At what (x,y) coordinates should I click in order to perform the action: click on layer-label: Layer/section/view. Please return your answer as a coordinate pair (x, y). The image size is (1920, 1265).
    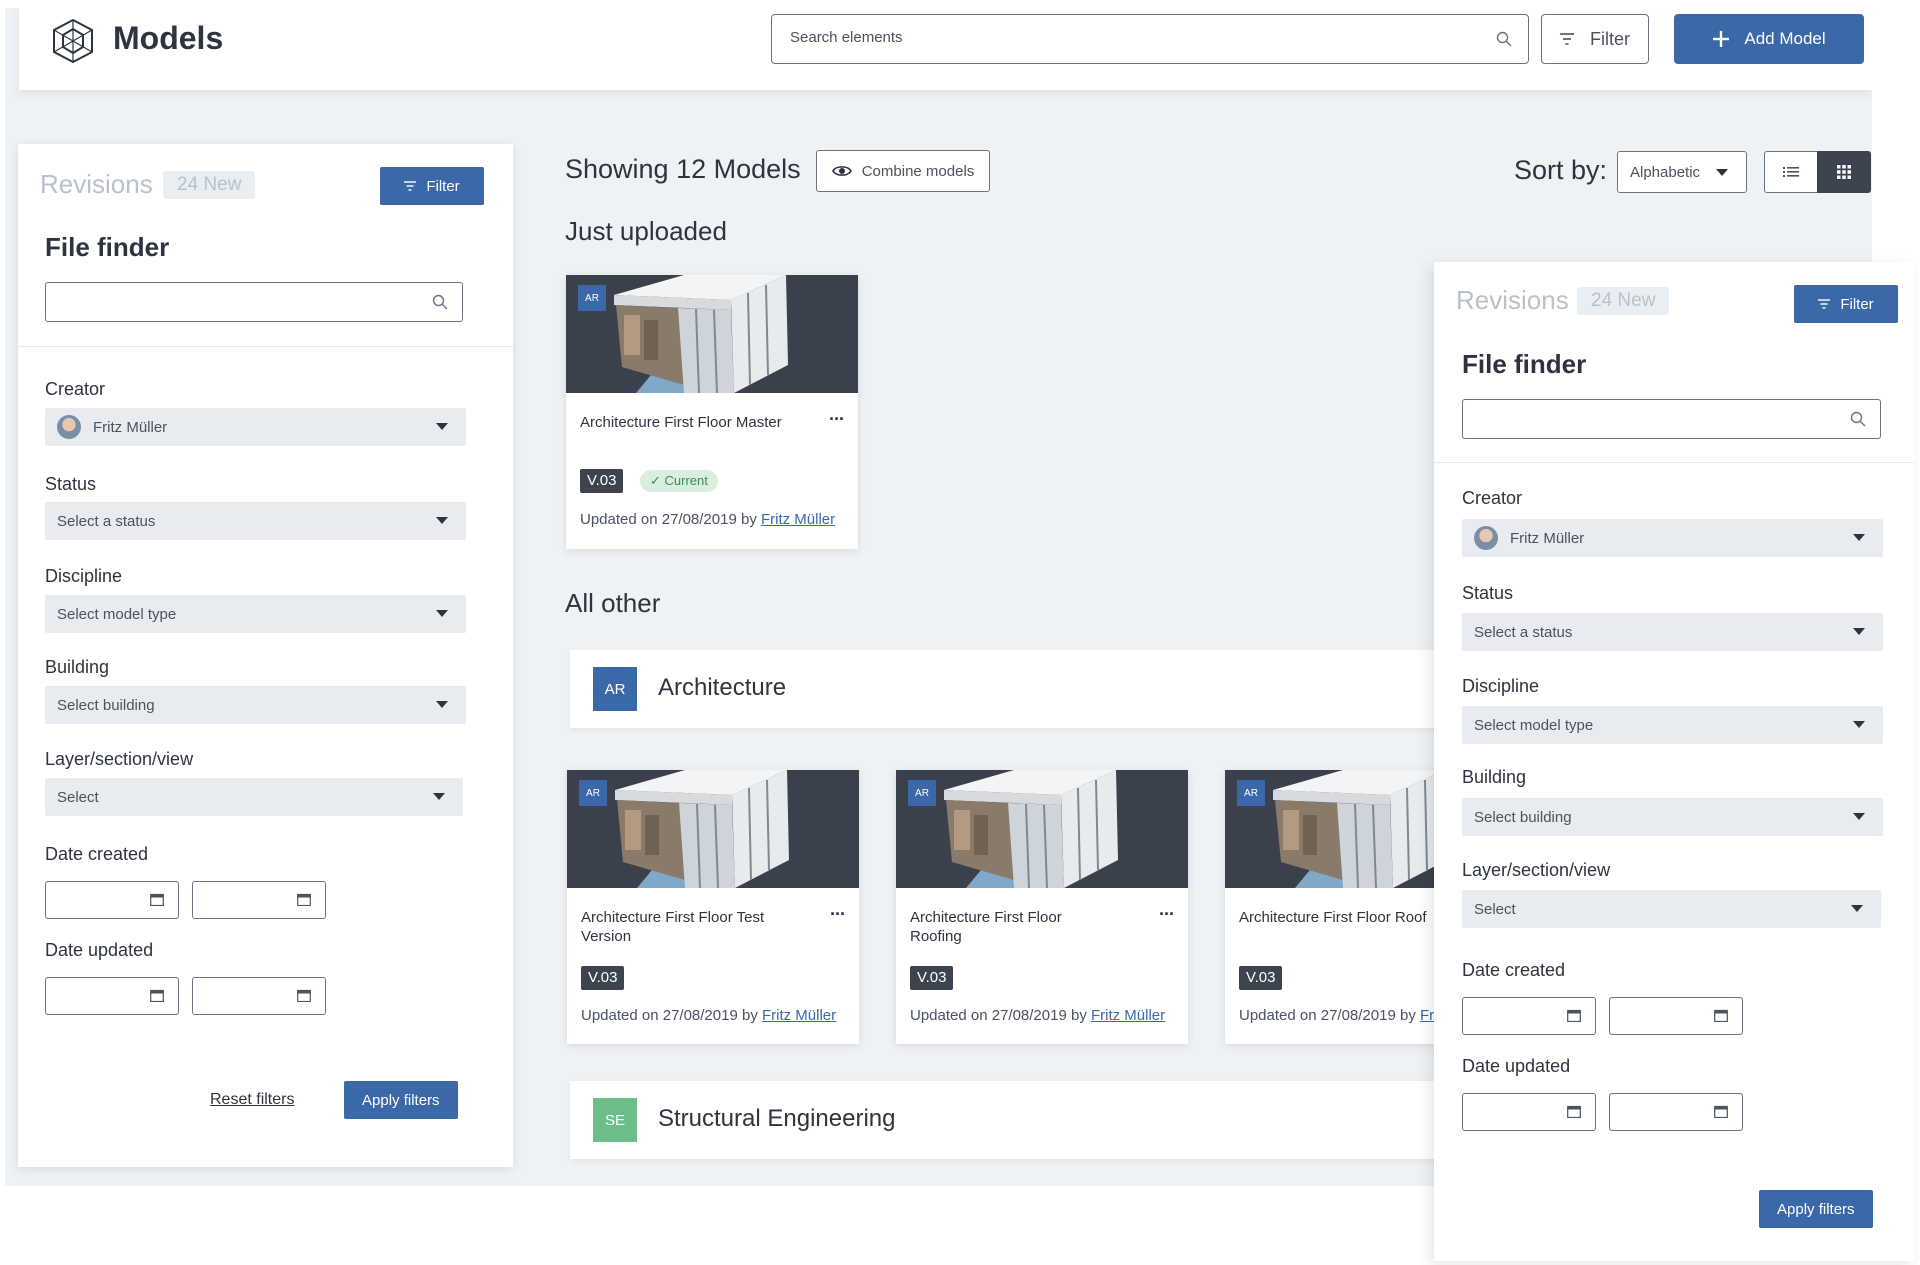
    Looking at the image, I should click on (119, 759).